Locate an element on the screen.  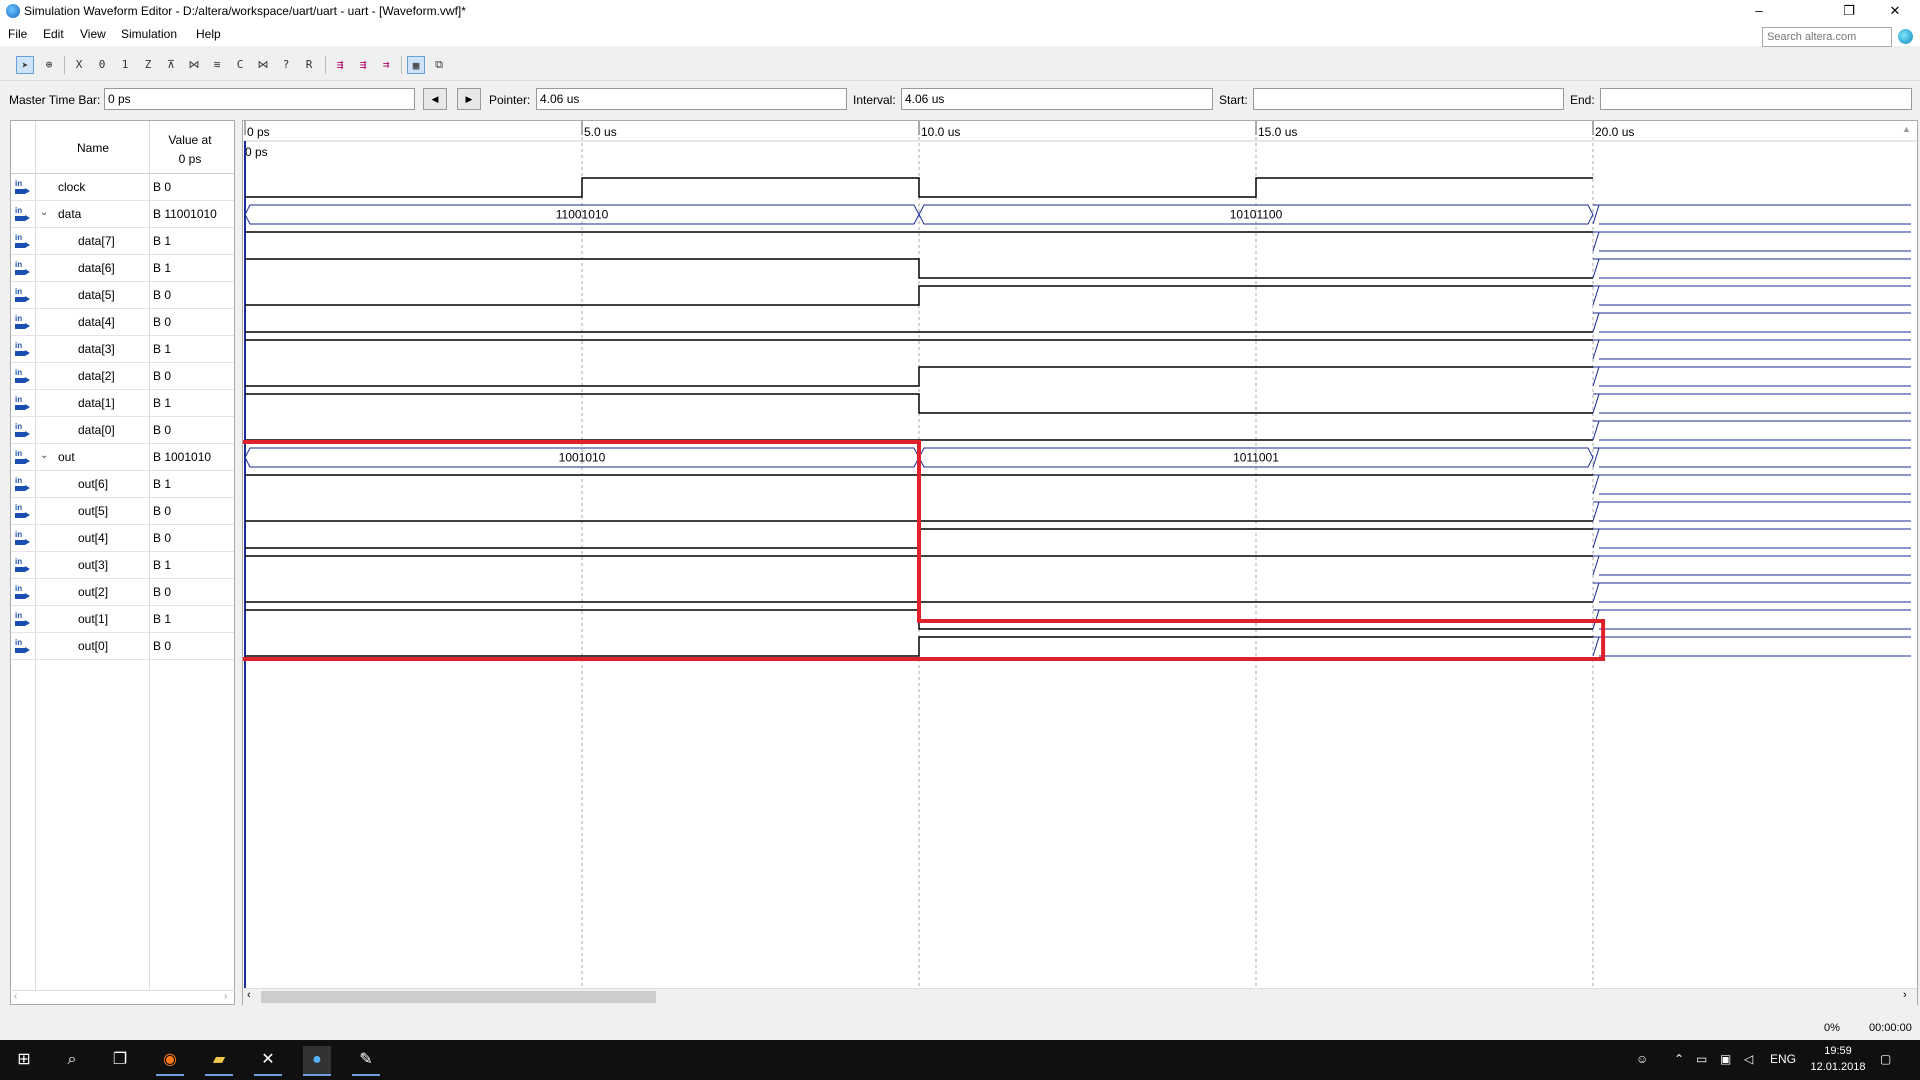
signal-row: in out[5] B 0 is located at coordinates (122, 511).